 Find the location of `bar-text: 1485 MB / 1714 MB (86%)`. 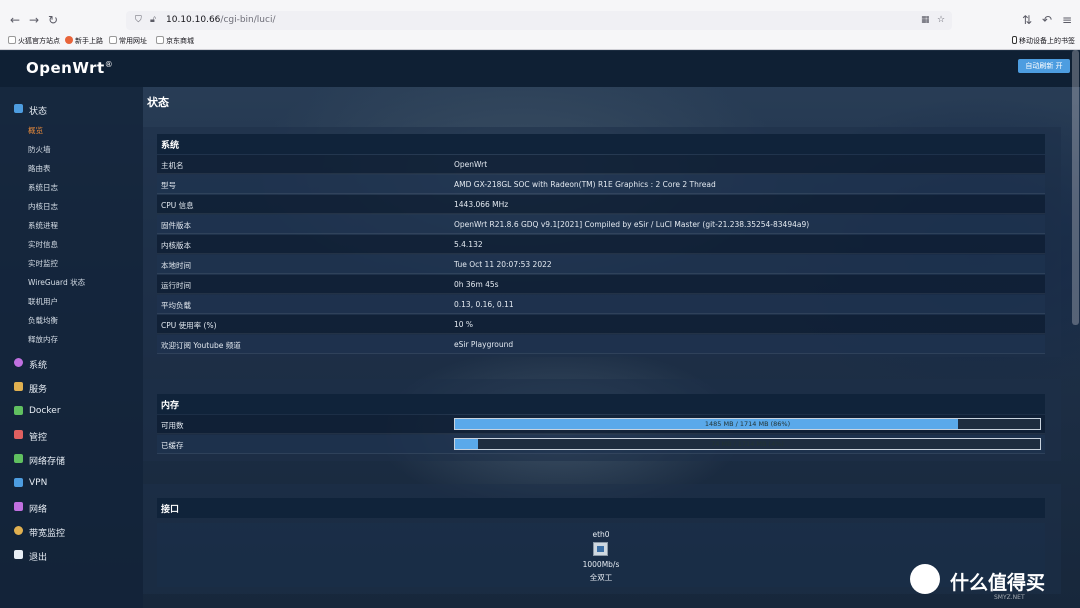

bar-text: 1485 MB / 1714 MB (86%) is located at coordinates (747, 424).